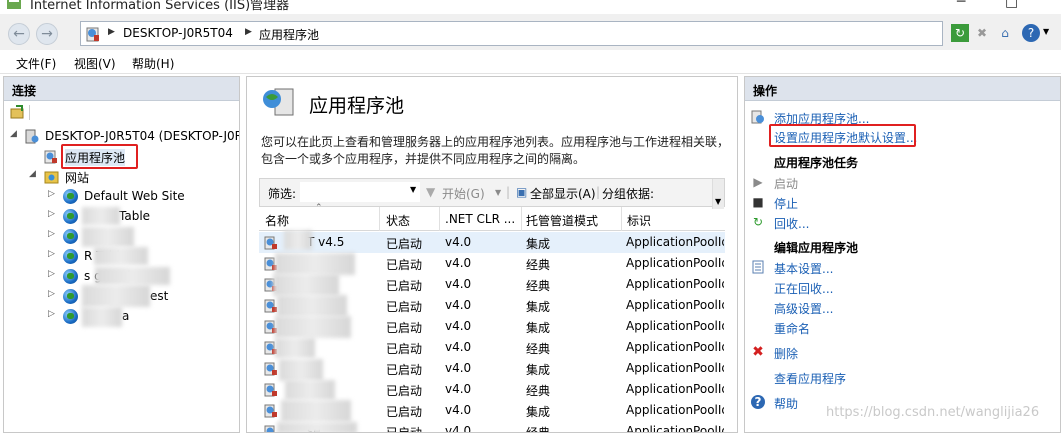 The image size is (1061, 433). What do you see at coordinates (758, 352) in the screenshot?
I see `delete-x-icon: ✖` at bounding box center [758, 352].